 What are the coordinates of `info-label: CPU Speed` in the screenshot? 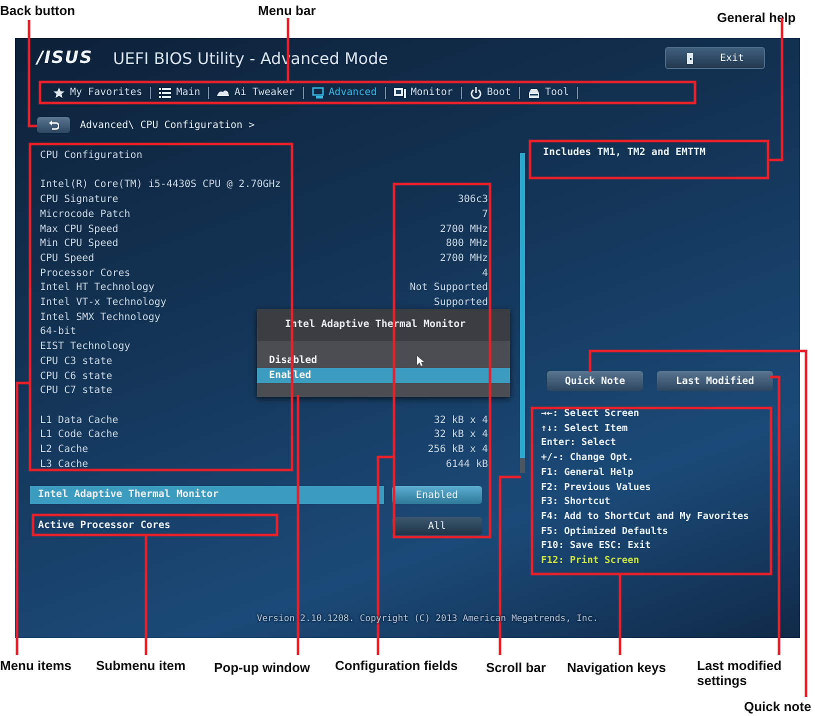 It's located at (67, 259).